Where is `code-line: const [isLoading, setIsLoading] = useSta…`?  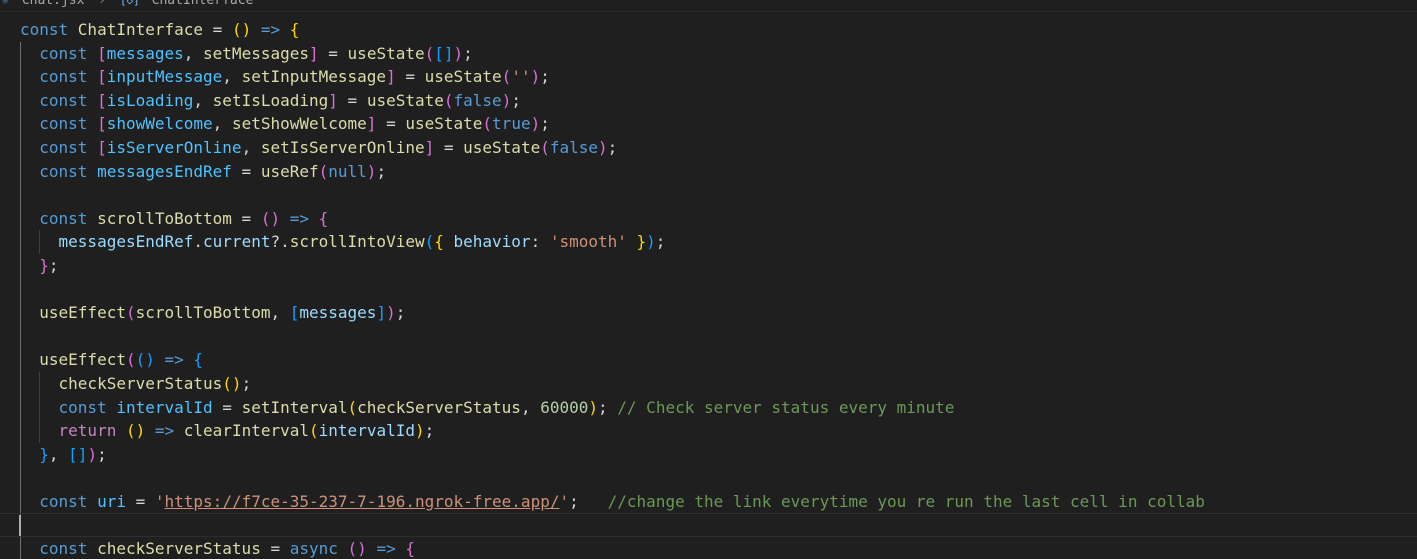 code-line: const [isLoading, setIsLoading] = useSta… is located at coordinates (708, 100).